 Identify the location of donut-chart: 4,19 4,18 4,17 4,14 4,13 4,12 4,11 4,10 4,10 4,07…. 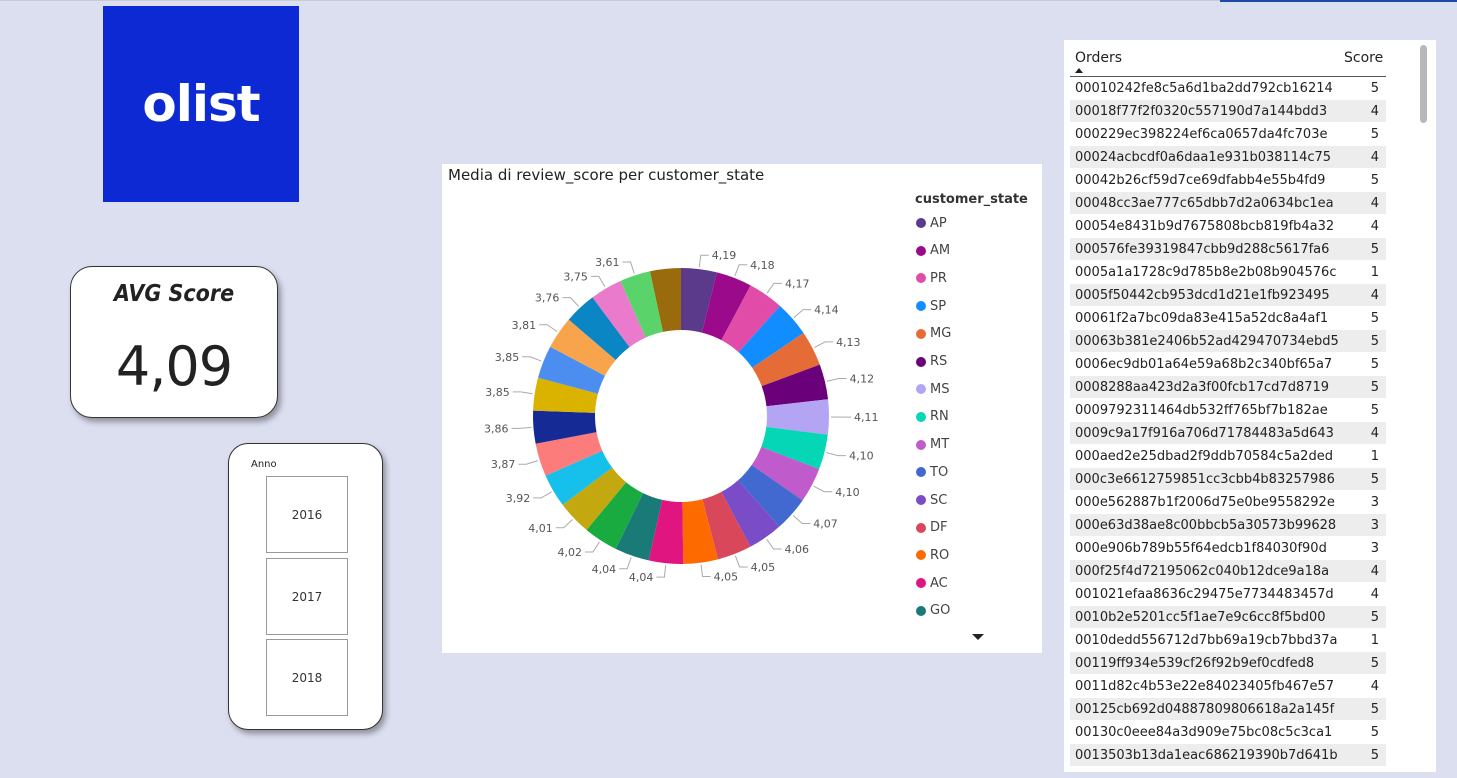
(681, 416).